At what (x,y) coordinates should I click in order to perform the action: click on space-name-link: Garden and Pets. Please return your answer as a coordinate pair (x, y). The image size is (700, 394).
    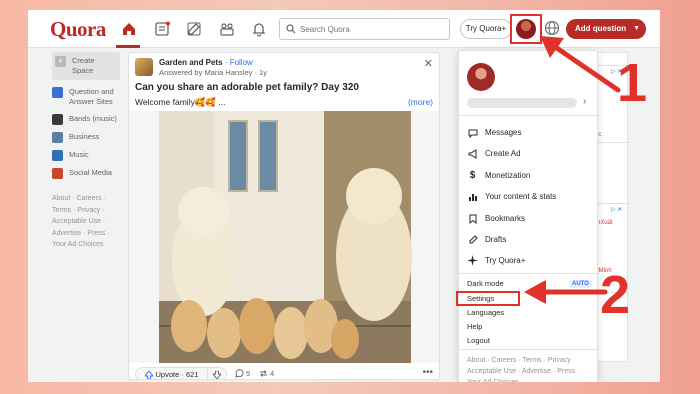
    Looking at the image, I should click on (191, 62).